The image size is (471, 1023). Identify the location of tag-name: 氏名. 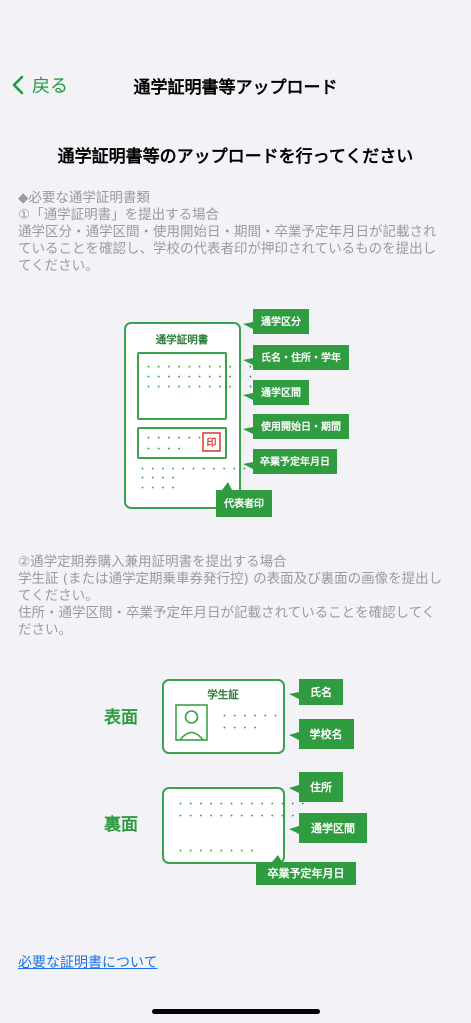
(316, 692).